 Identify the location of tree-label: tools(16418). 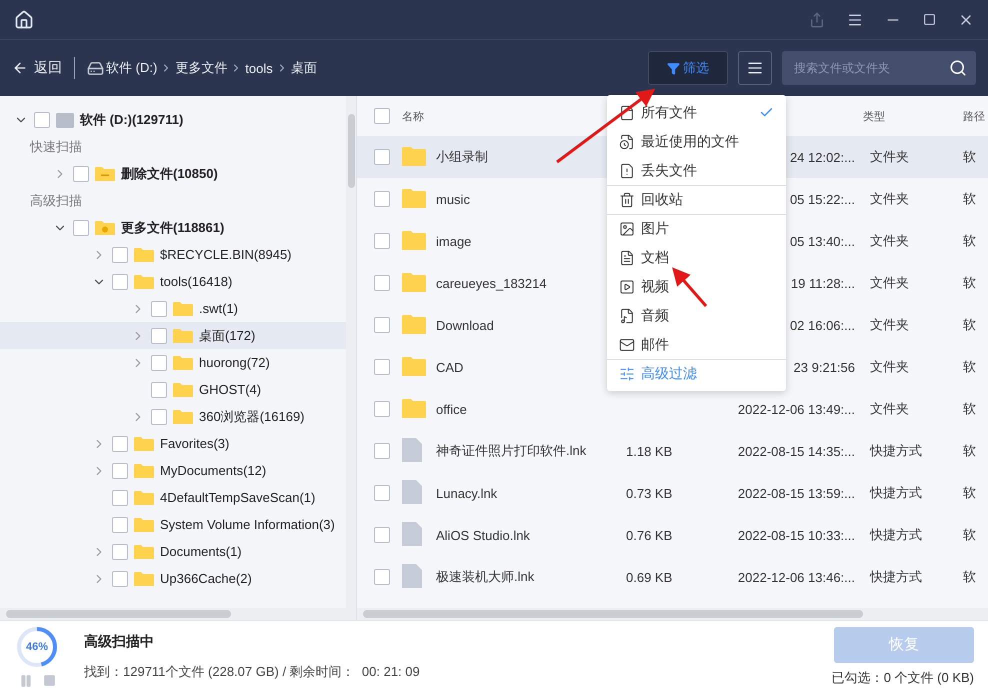
(196, 281).